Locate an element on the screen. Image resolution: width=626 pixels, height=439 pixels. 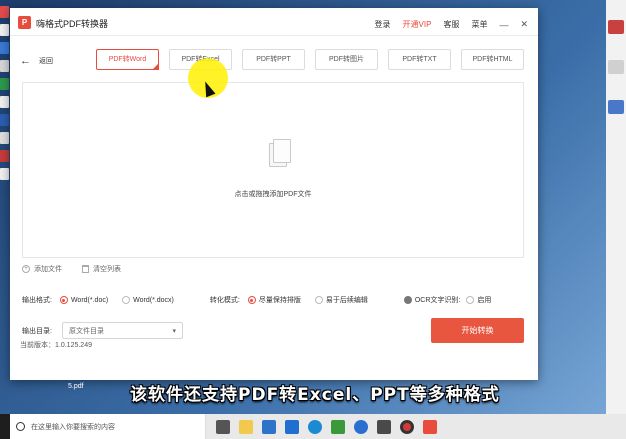
tab-pdf-to-ppt: PDF转PPT is located at coordinates (273, 59).